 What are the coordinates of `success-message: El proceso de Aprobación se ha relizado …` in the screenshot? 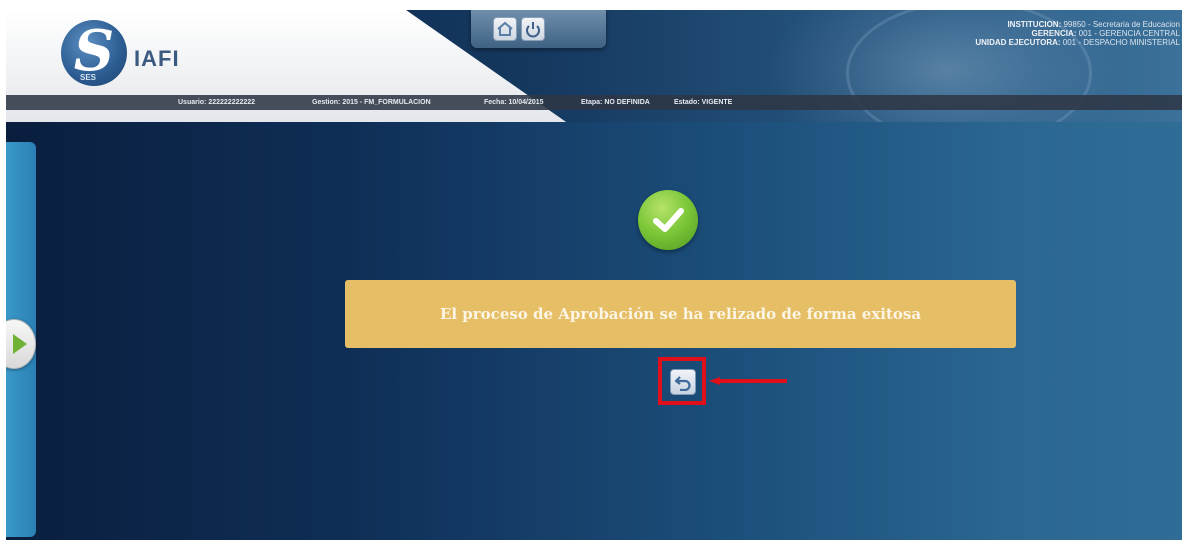 It's located at (680, 314).